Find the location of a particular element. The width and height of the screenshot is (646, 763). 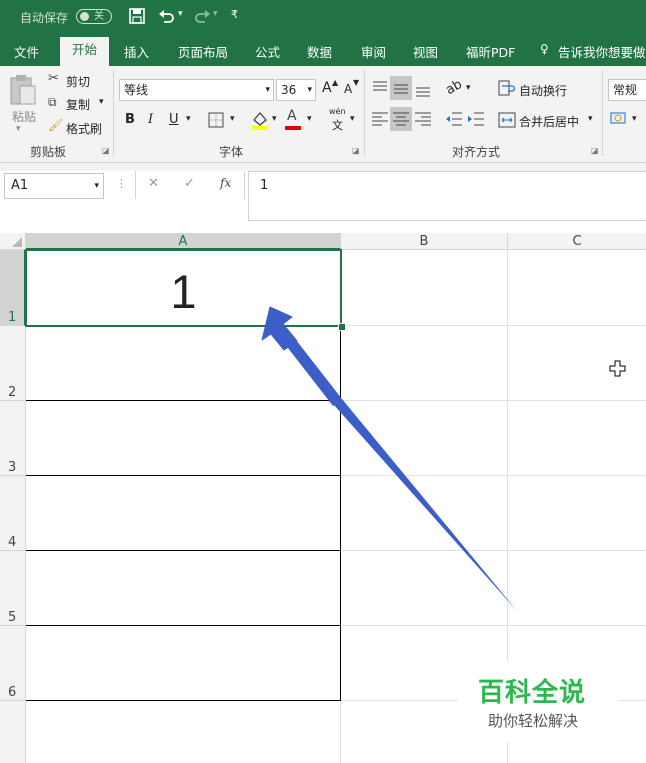

cell-cursor-icon is located at coordinates (617, 368).